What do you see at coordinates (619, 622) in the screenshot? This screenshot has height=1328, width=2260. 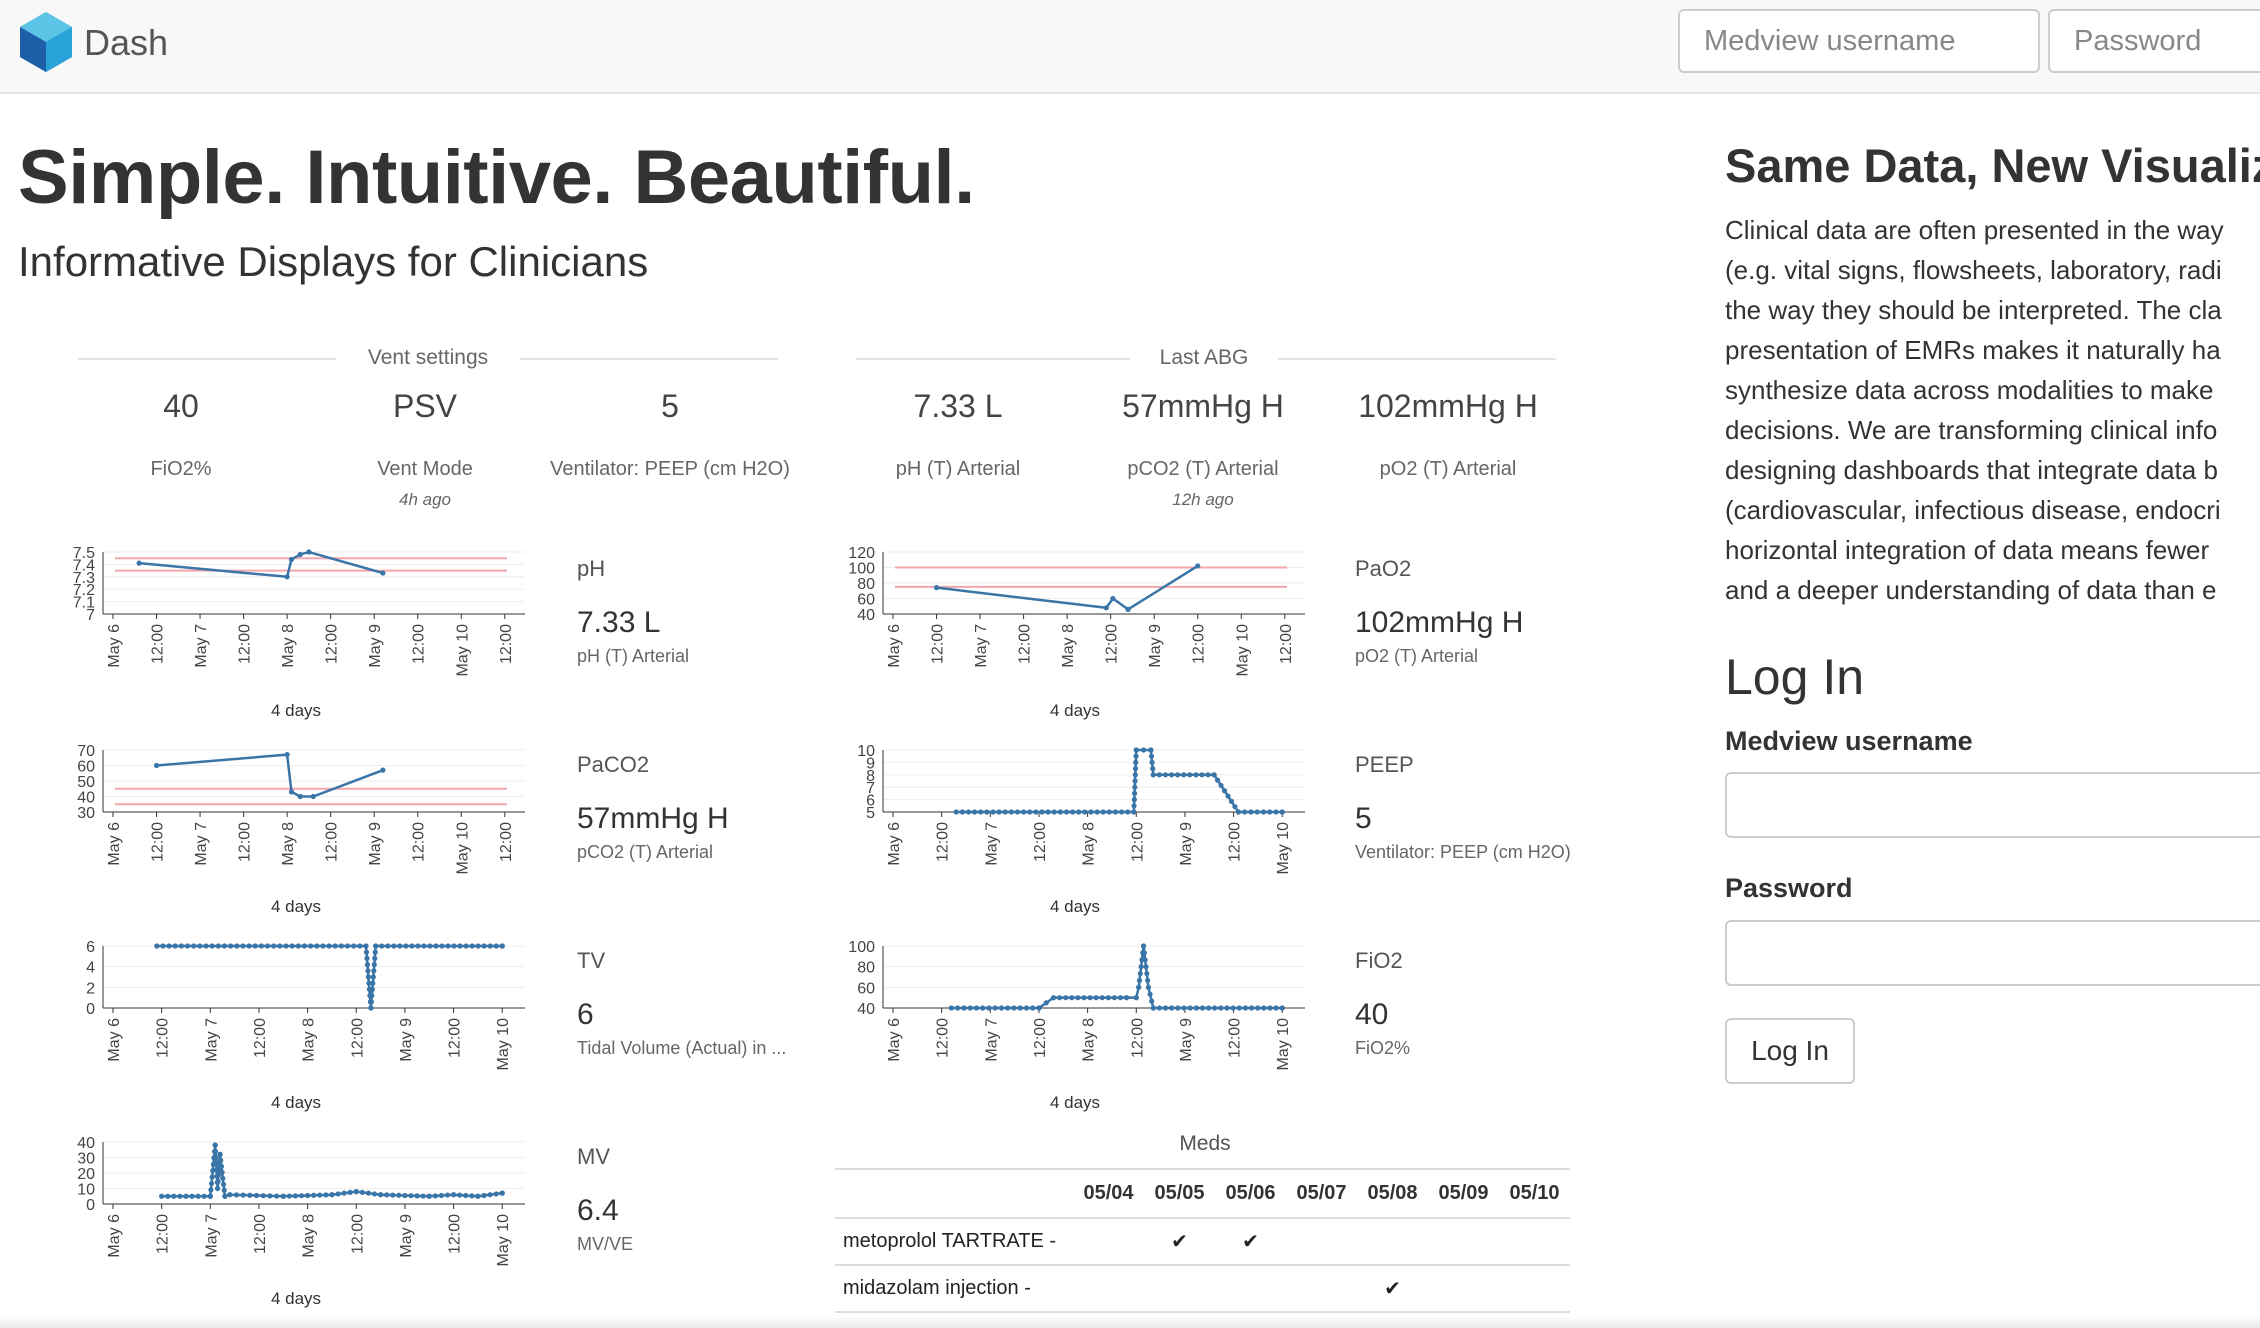 I see `summary-value: 7.33 L` at bounding box center [619, 622].